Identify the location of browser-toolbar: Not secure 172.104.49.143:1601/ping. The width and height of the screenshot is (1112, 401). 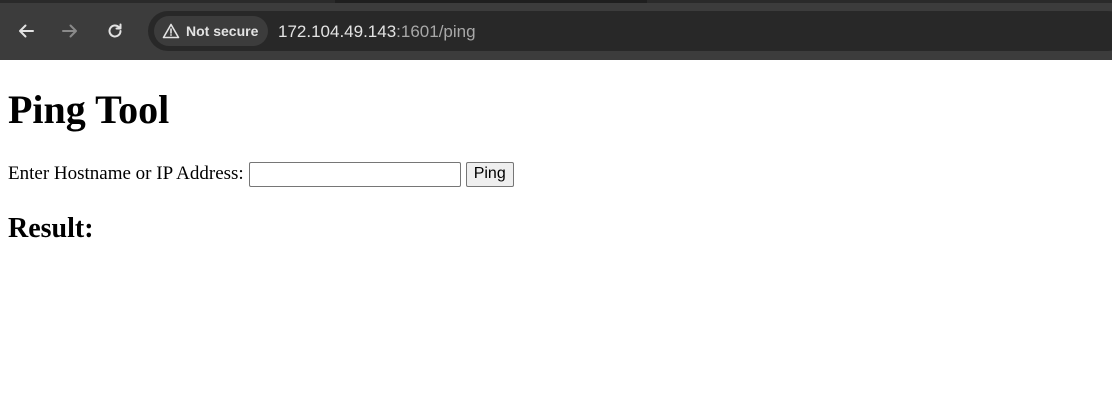
(556, 30).